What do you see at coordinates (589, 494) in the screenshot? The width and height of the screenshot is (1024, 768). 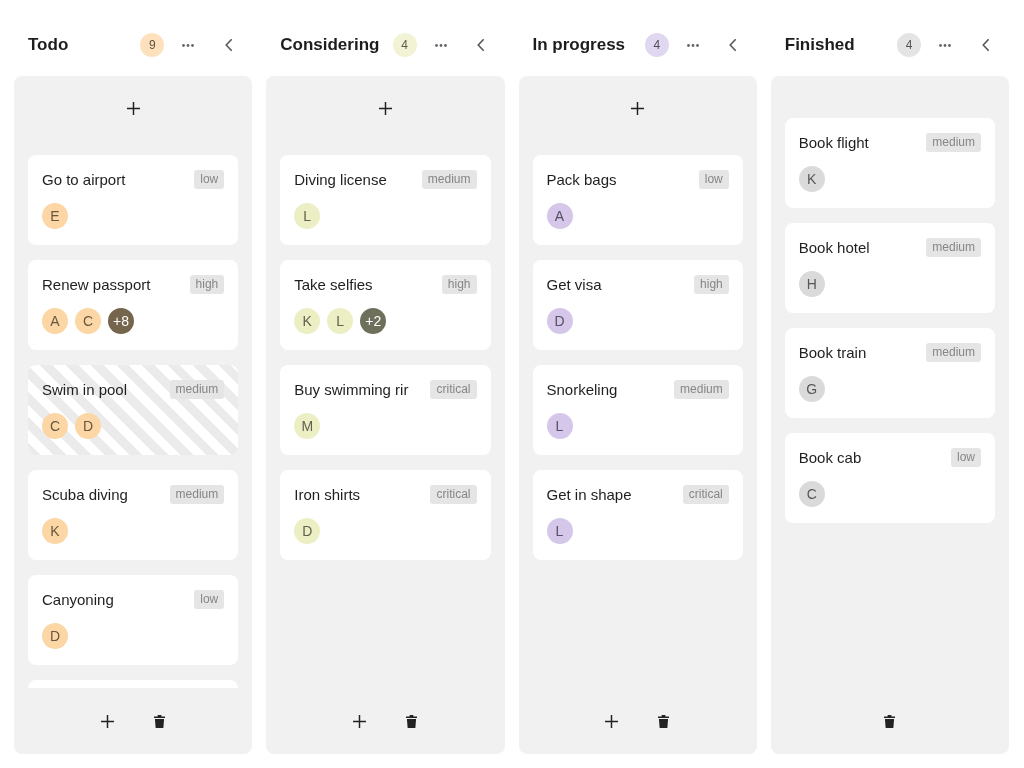 I see `card-title: Get in shape` at bounding box center [589, 494].